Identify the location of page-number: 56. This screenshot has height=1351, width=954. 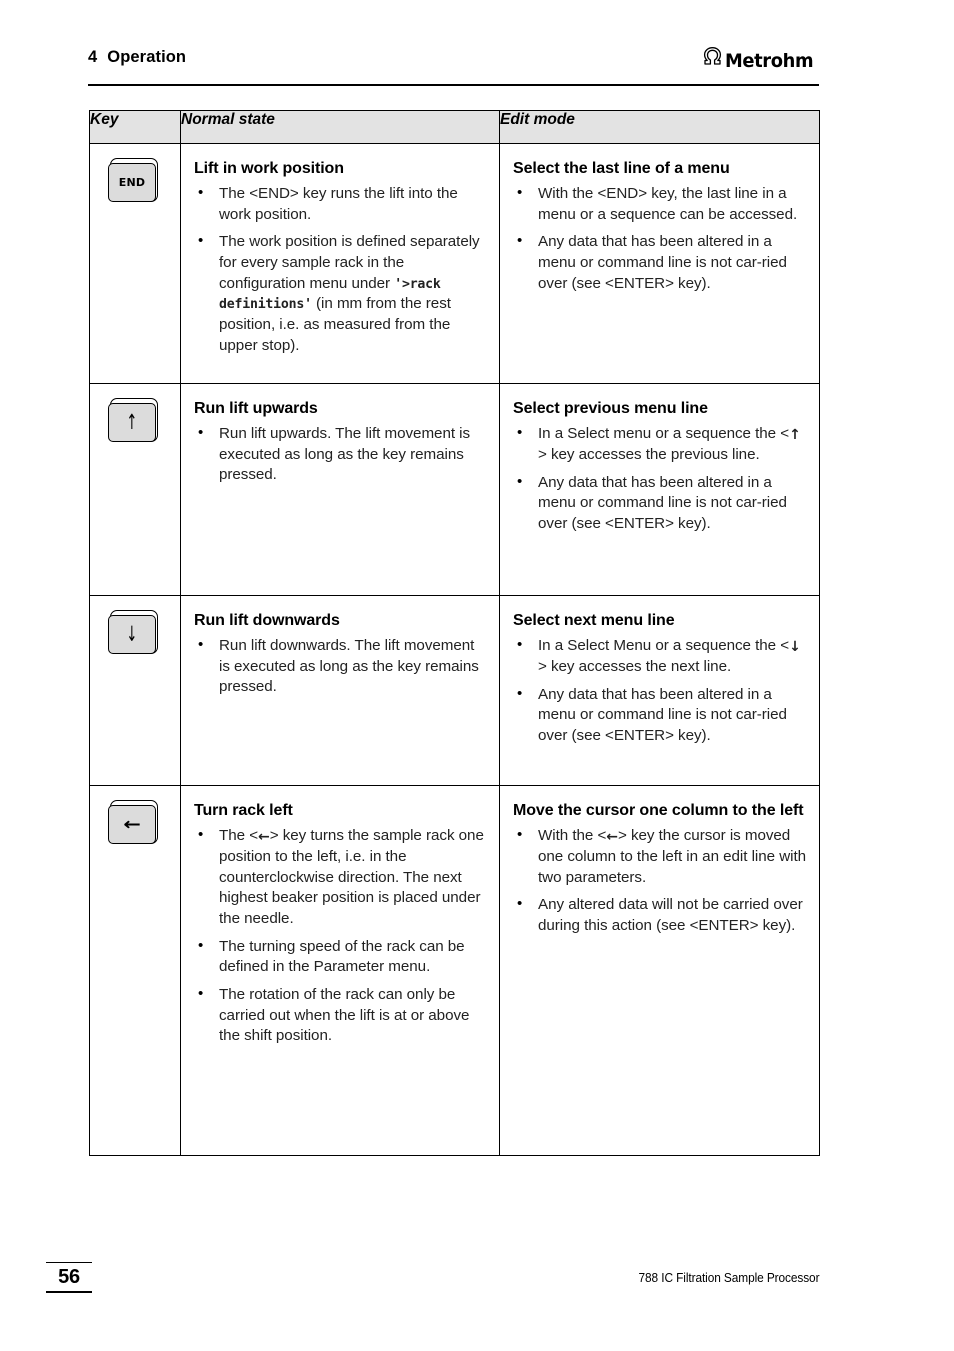
(69, 1277).